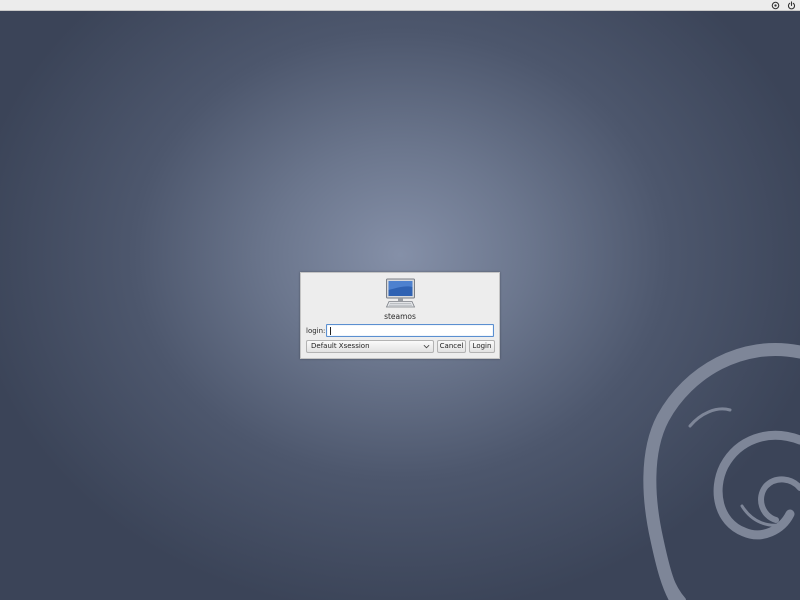 The height and width of the screenshot is (600, 800). What do you see at coordinates (791, 5) in the screenshot?
I see `power-icon` at bounding box center [791, 5].